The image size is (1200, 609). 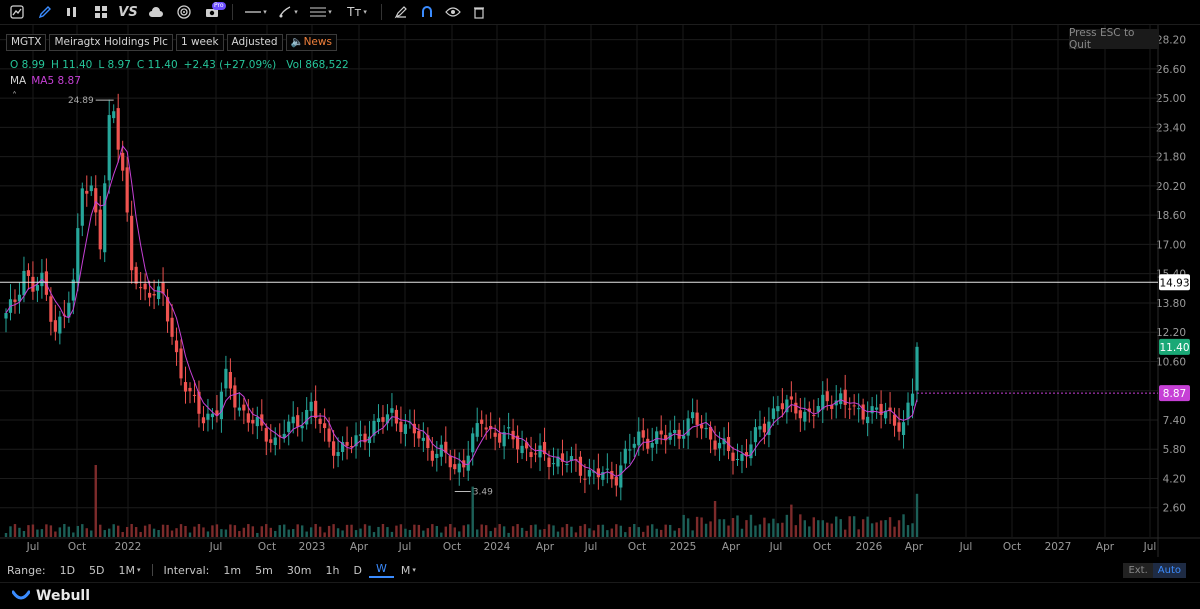 I want to click on compare-vs-button: VS, so click(x=128, y=12).